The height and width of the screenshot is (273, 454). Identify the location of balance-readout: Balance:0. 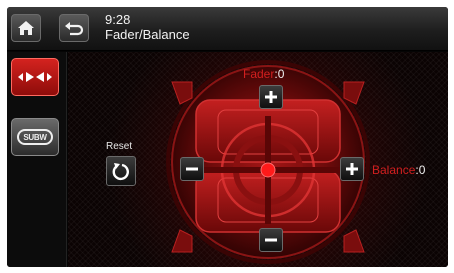
(398, 170).